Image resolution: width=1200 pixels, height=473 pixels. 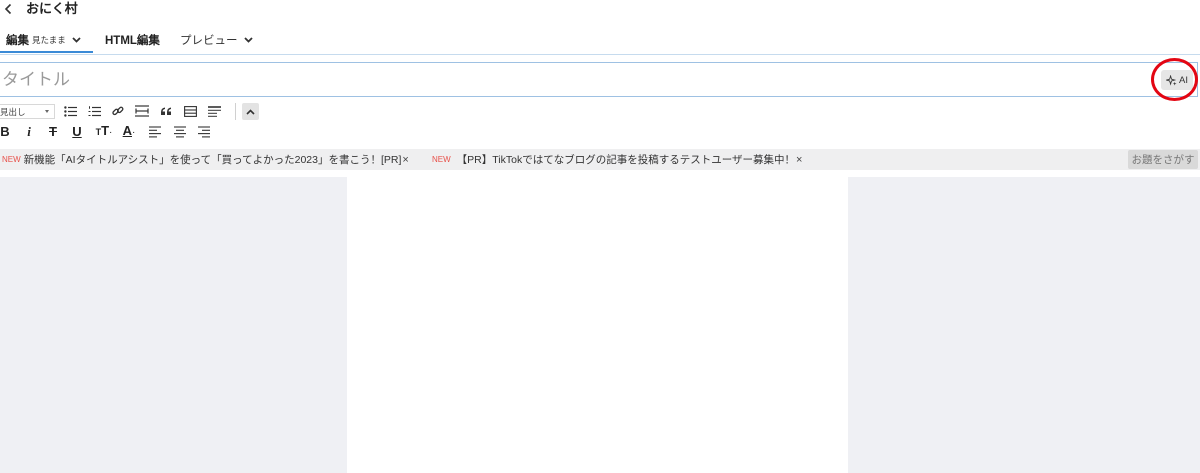 What do you see at coordinates (142, 111) in the screenshot?
I see `horizontal-rule-icon` at bounding box center [142, 111].